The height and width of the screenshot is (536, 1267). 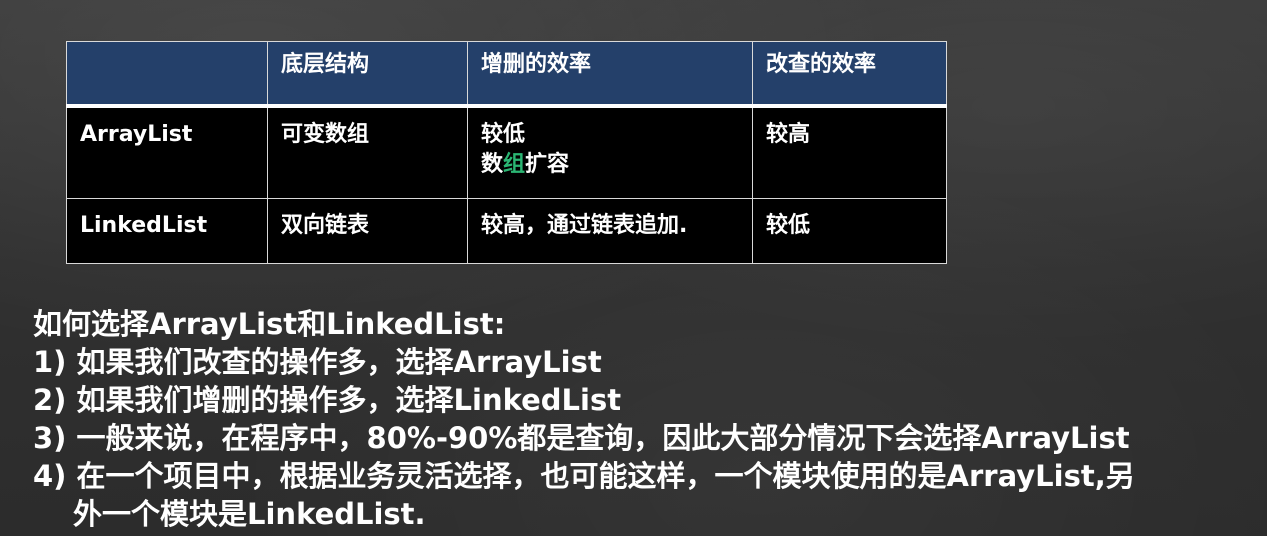 What do you see at coordinates (367, 231) in the screenshot?
I see `cell-linkedlist-structure: 双向链表` at bounding box center [367, 231].